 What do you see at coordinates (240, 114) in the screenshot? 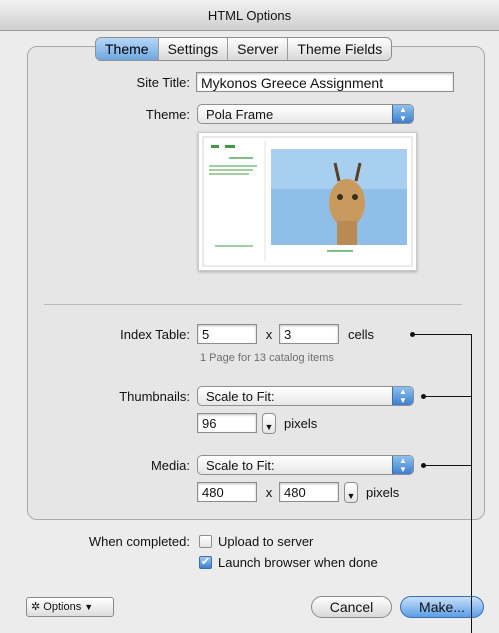
I see `theme-popup-value: Pola Frame` at bounding box center [240, 114].